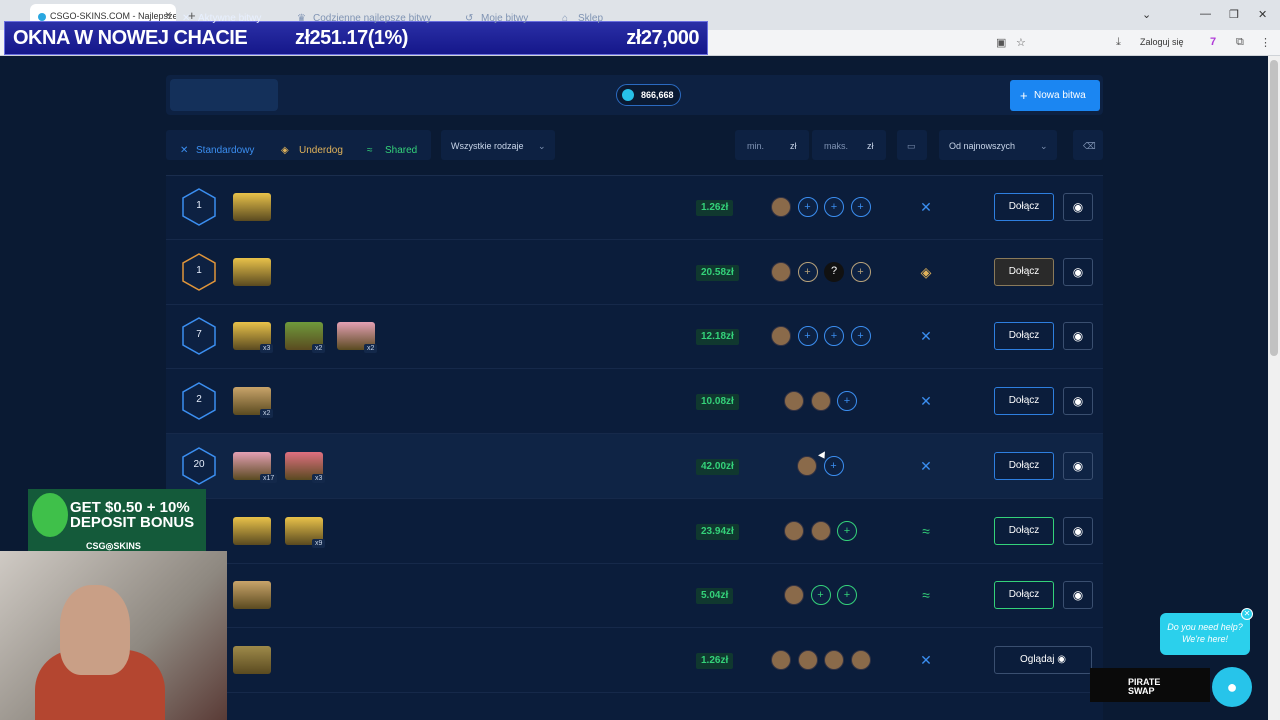 This screenshot has height=720, width=1280. I want to click on unknown-slot-icon: ?, so click(834, 271).